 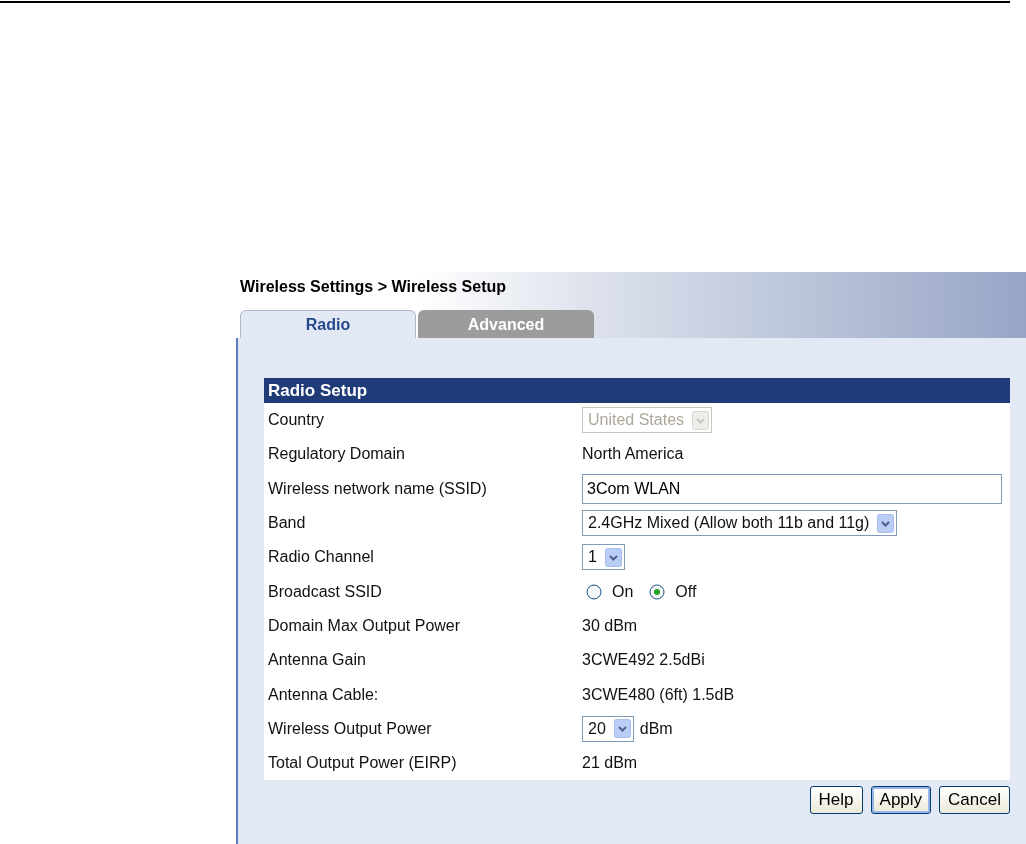 I want to click on field-label: Regulatory Domain, so click(x=336, y=454).